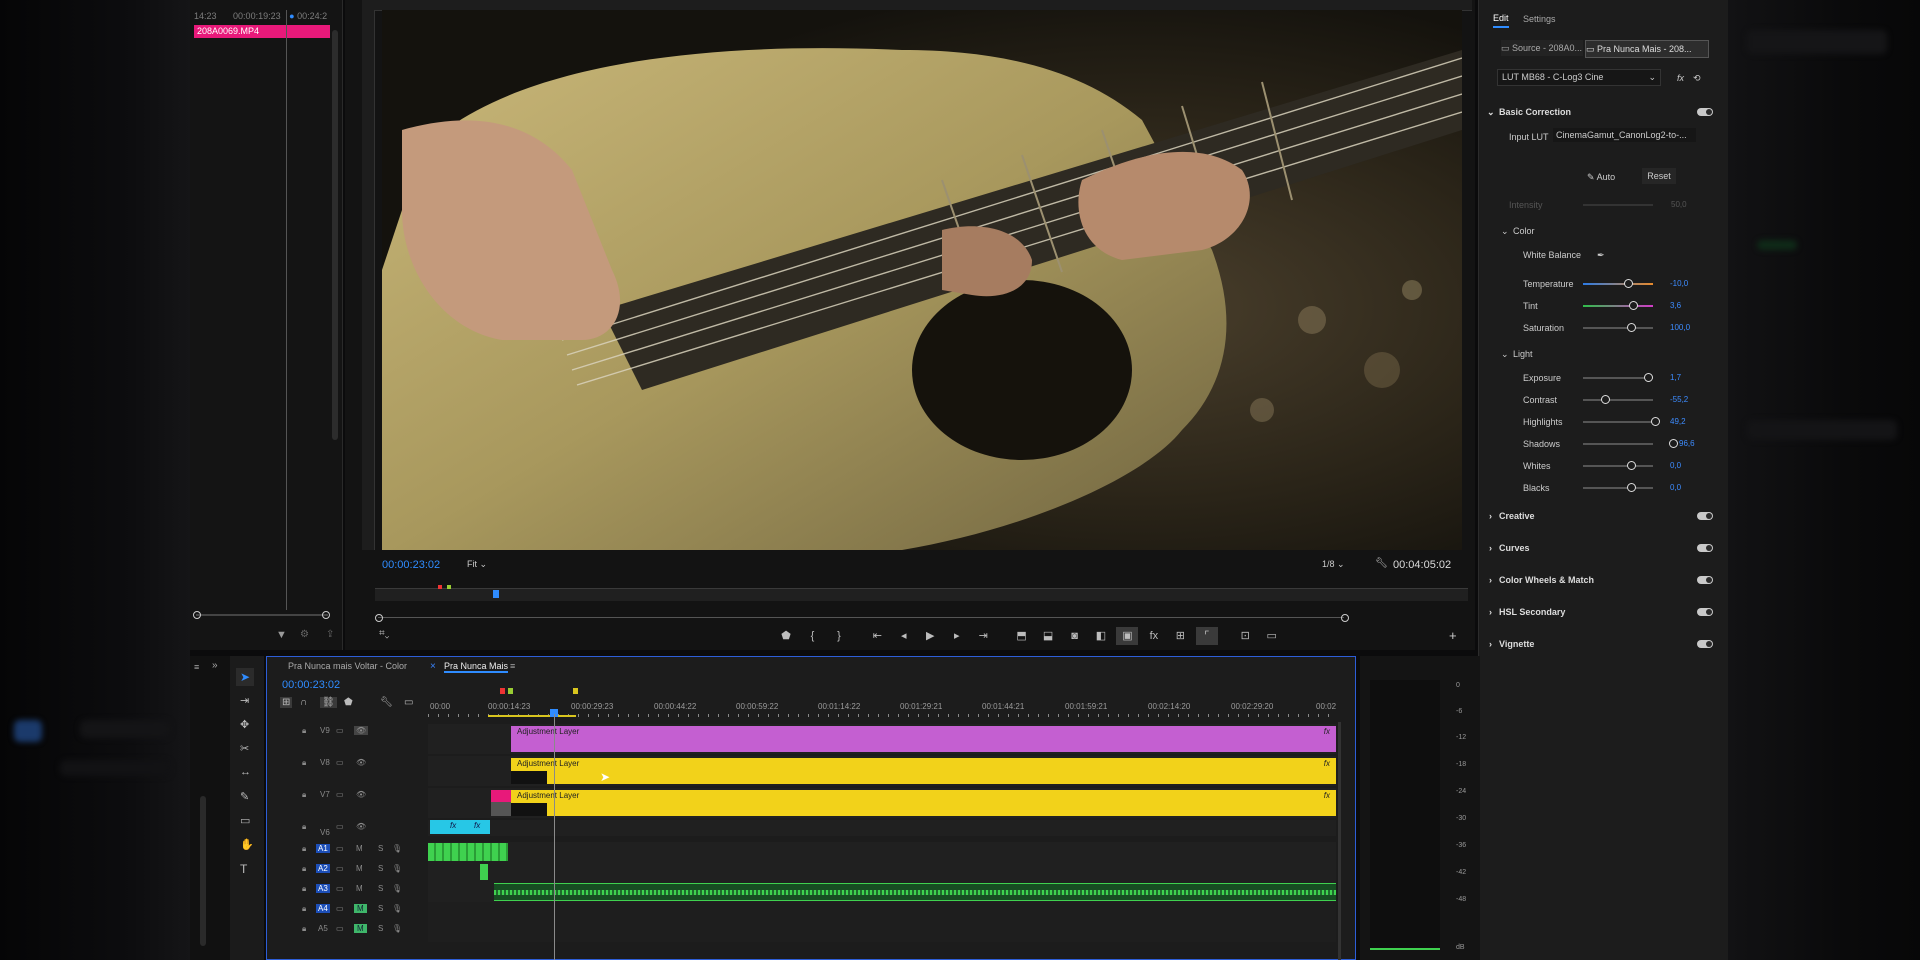 The height and width of the screenshot is (960, 1920). I want to click on track-label: A1, so click(323, 848).